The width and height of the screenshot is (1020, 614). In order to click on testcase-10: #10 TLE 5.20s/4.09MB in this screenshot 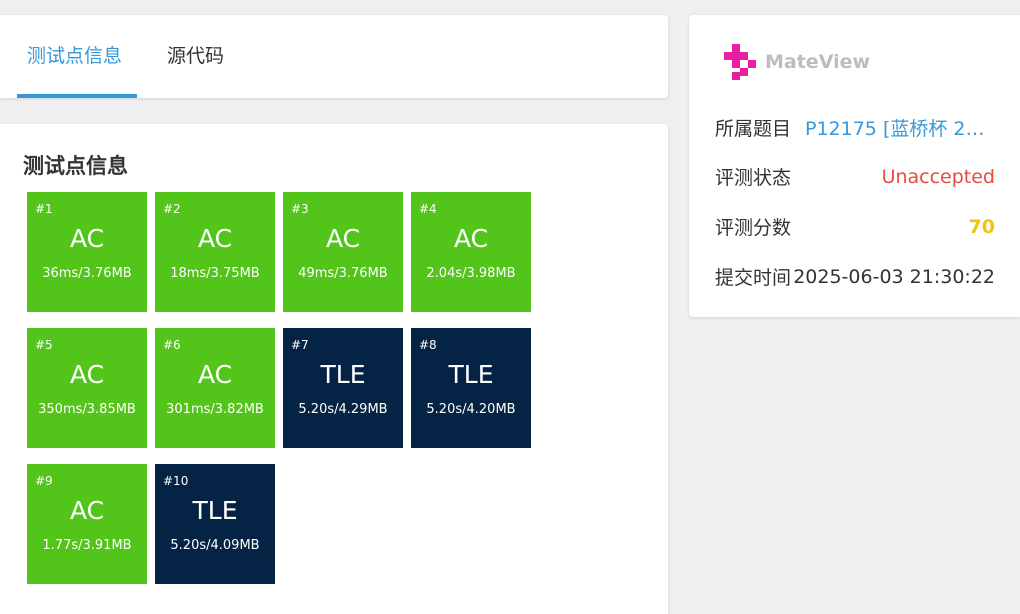, I will do `click(215, 524)`.